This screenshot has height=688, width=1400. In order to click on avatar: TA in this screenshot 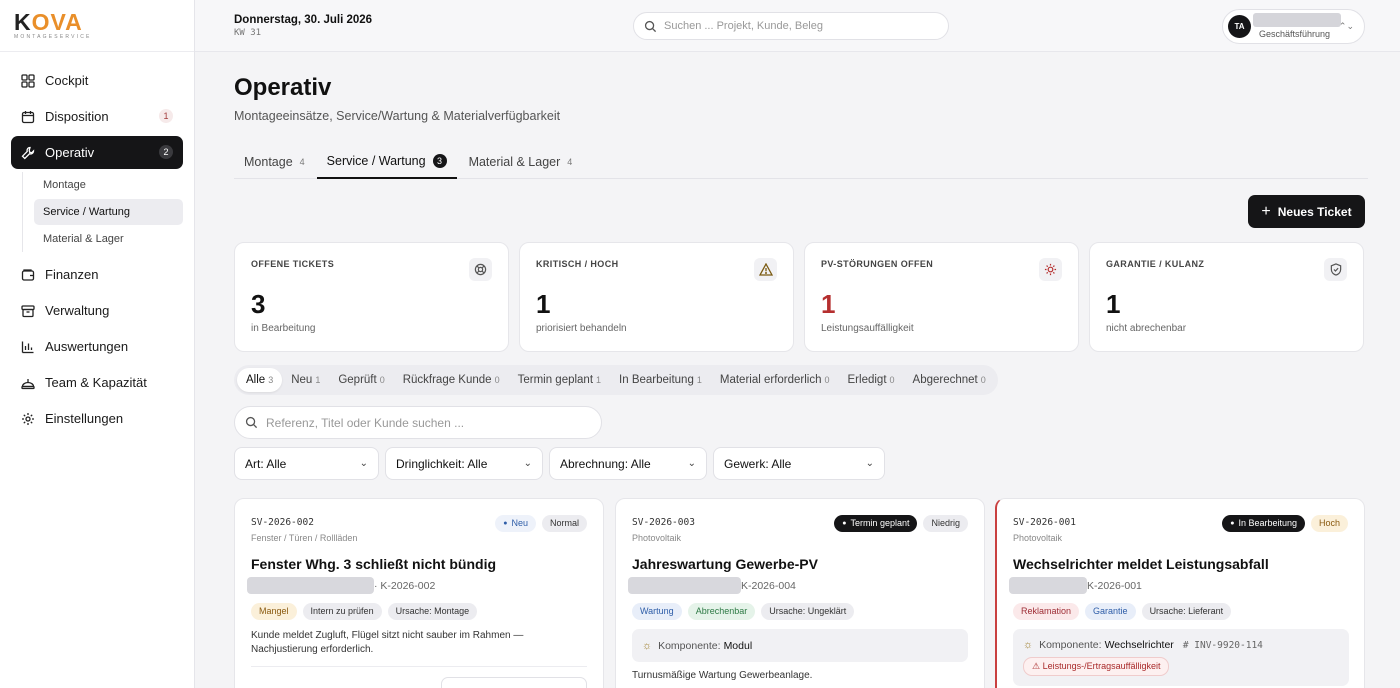, I will do `click(1239, 26)`.